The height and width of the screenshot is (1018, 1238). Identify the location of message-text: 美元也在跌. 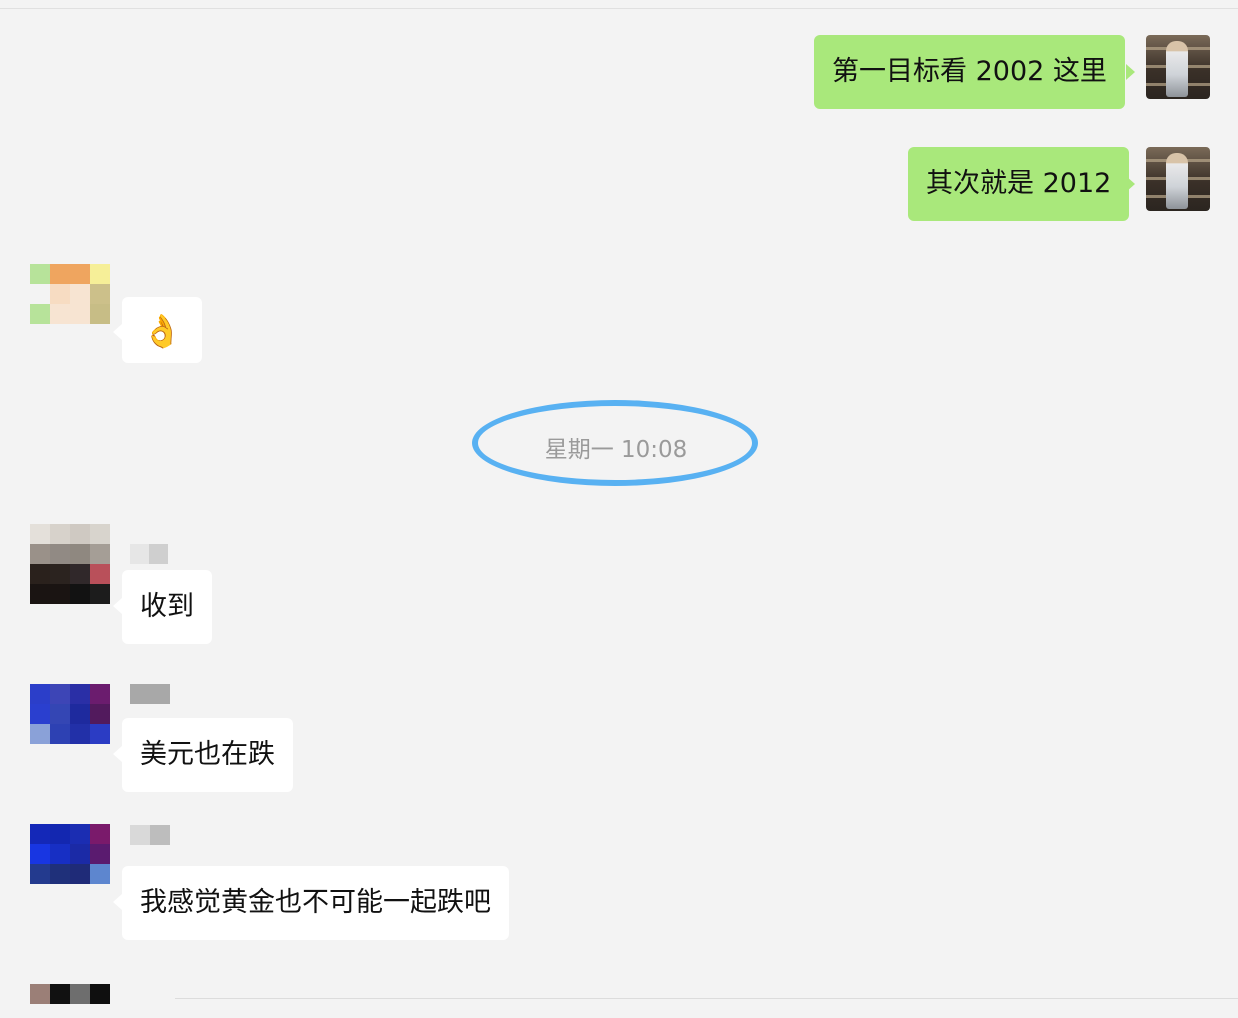
(207, 754).